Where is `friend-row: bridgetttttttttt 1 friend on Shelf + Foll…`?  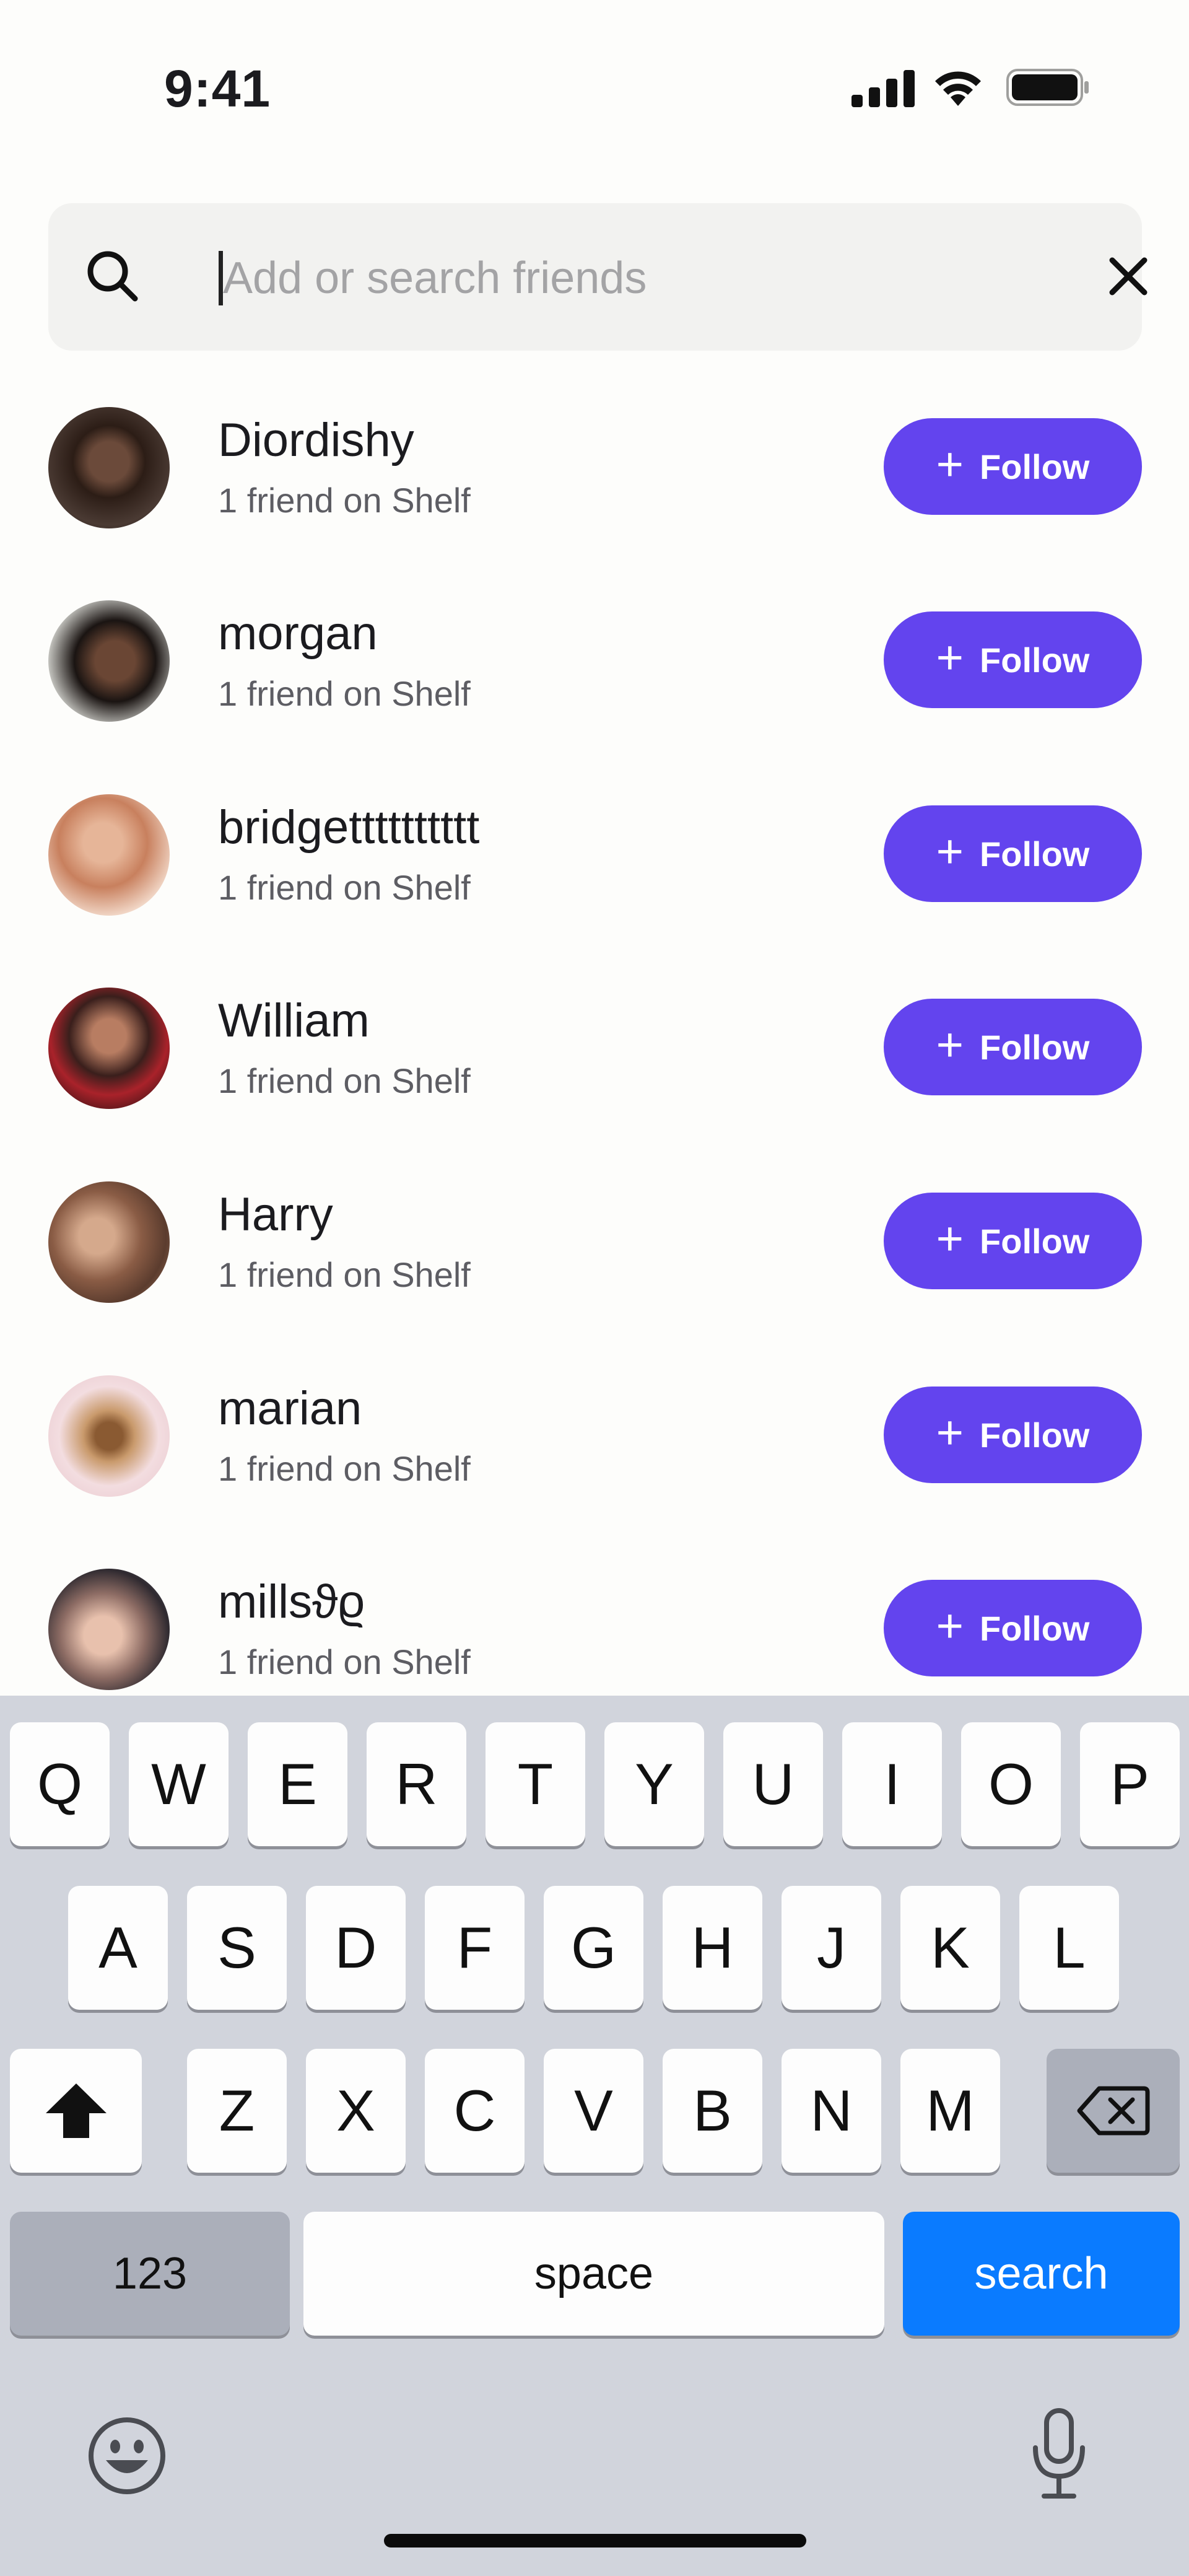
friend-row: bridgetttttttttt 1 friend on Shelf + Foll… is located at coordinates (594, 891).